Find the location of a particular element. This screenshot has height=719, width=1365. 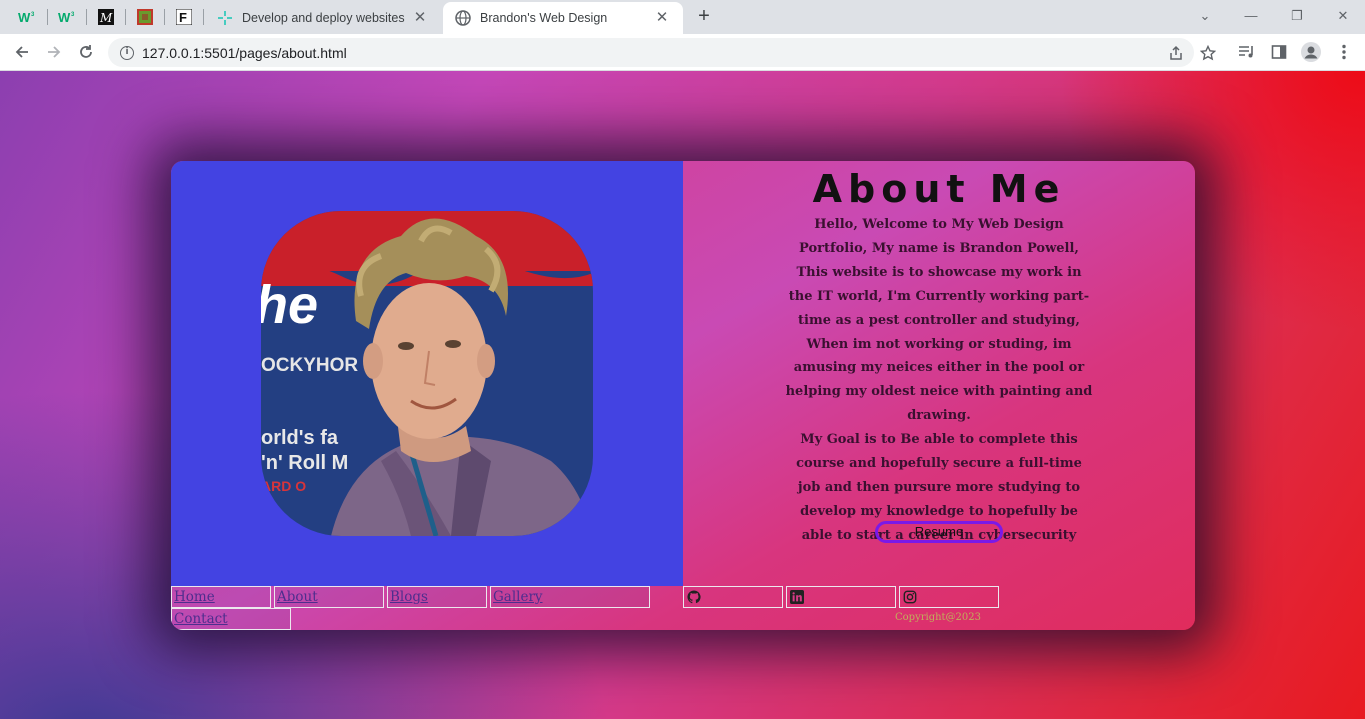

tab-netlify: Develop and deploy websites and ✕ is located at coordinates (323, 18).